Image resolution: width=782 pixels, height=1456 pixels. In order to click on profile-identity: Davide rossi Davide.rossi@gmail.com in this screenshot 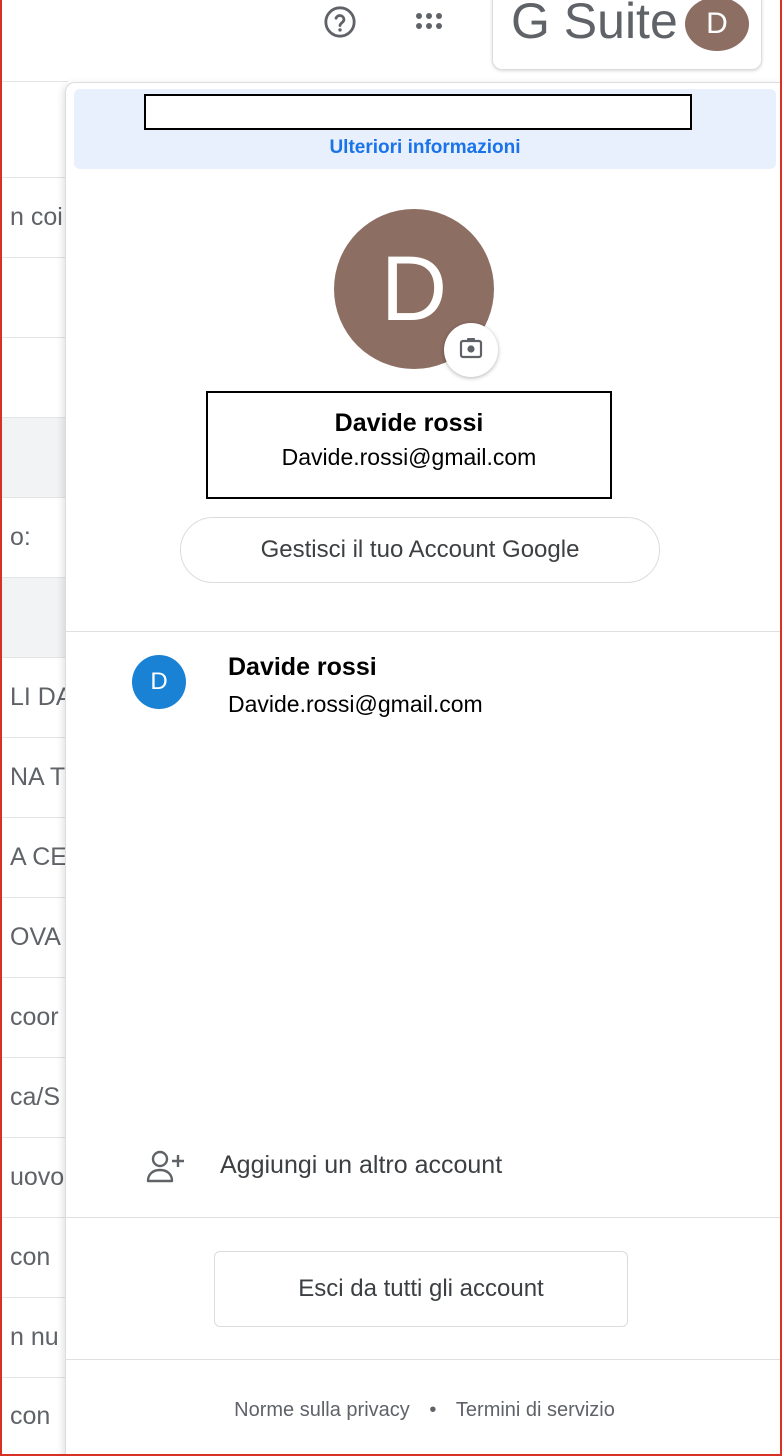, I will do `click(409, 445)`.